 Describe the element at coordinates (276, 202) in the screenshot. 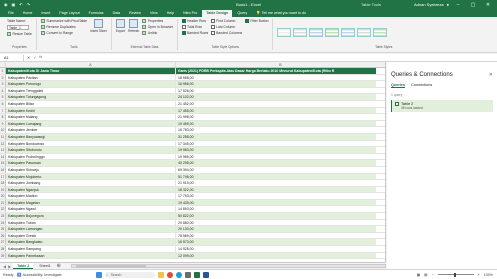

I see `cell-b: 19 439,00` at that location.